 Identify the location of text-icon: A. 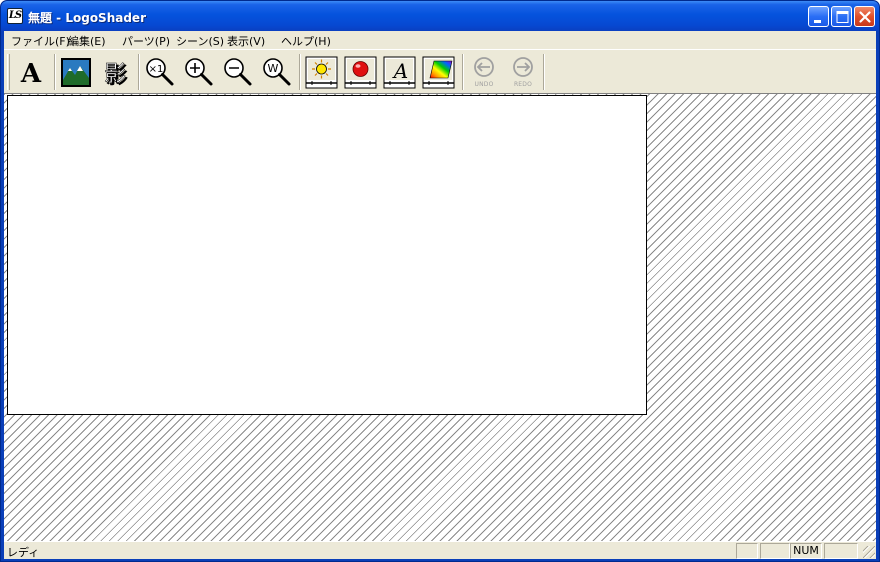
(31, 74).